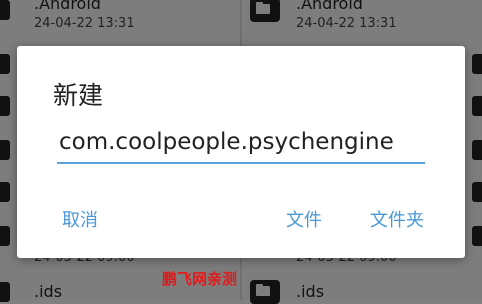  I want to click on new-file-button: 文件, so click(304, 219).